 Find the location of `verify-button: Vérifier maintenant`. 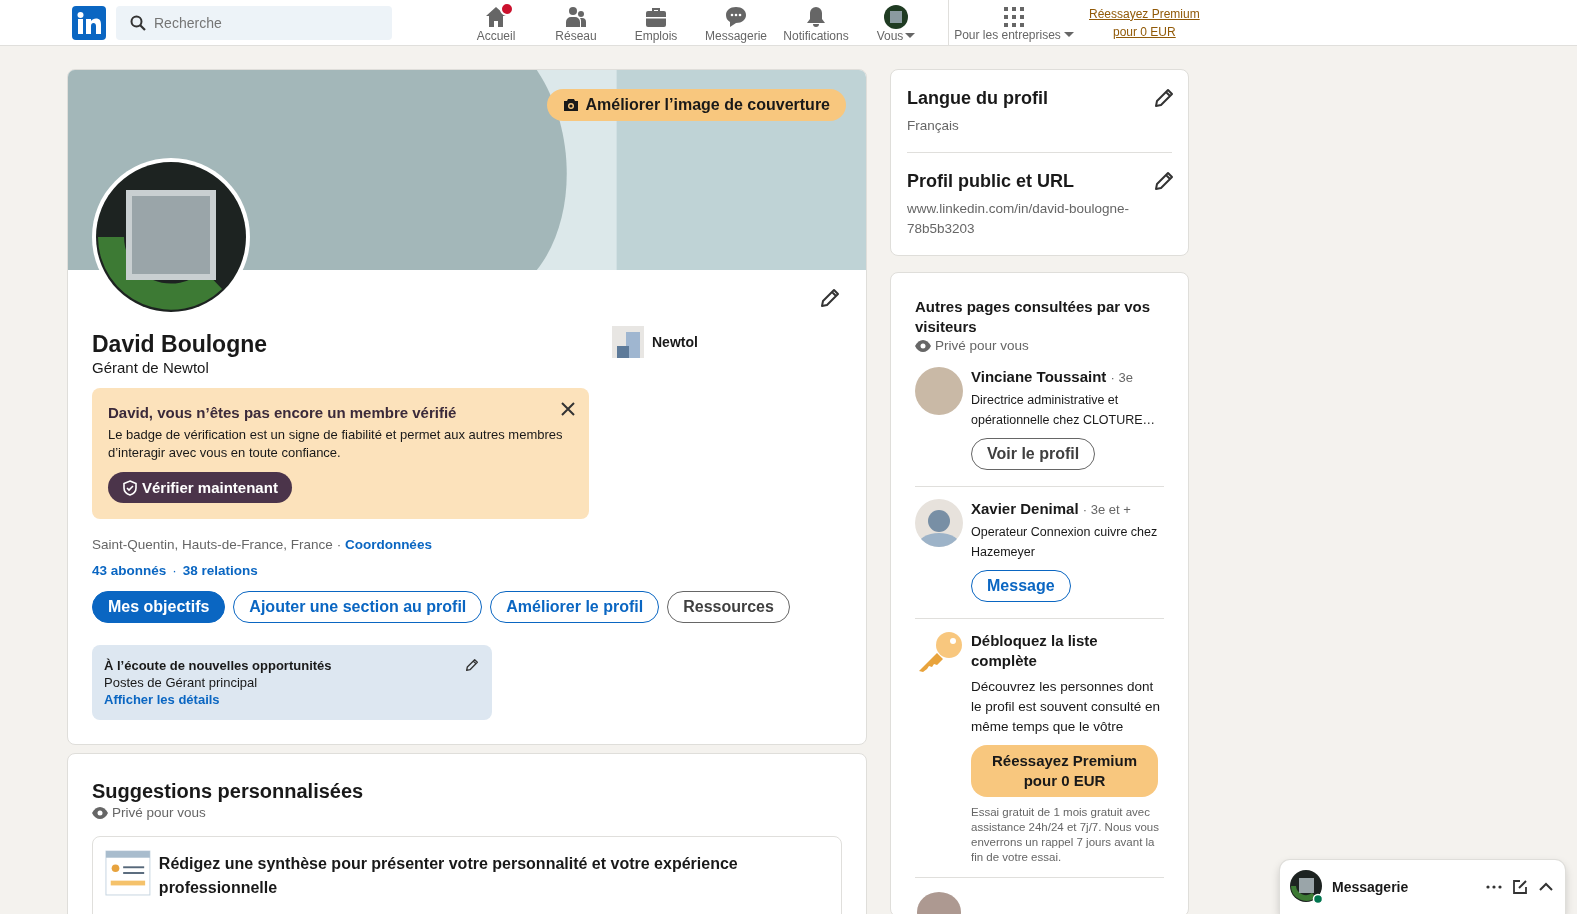

verify-button: Vérifier maintenant is located at coordinates (200, 487).